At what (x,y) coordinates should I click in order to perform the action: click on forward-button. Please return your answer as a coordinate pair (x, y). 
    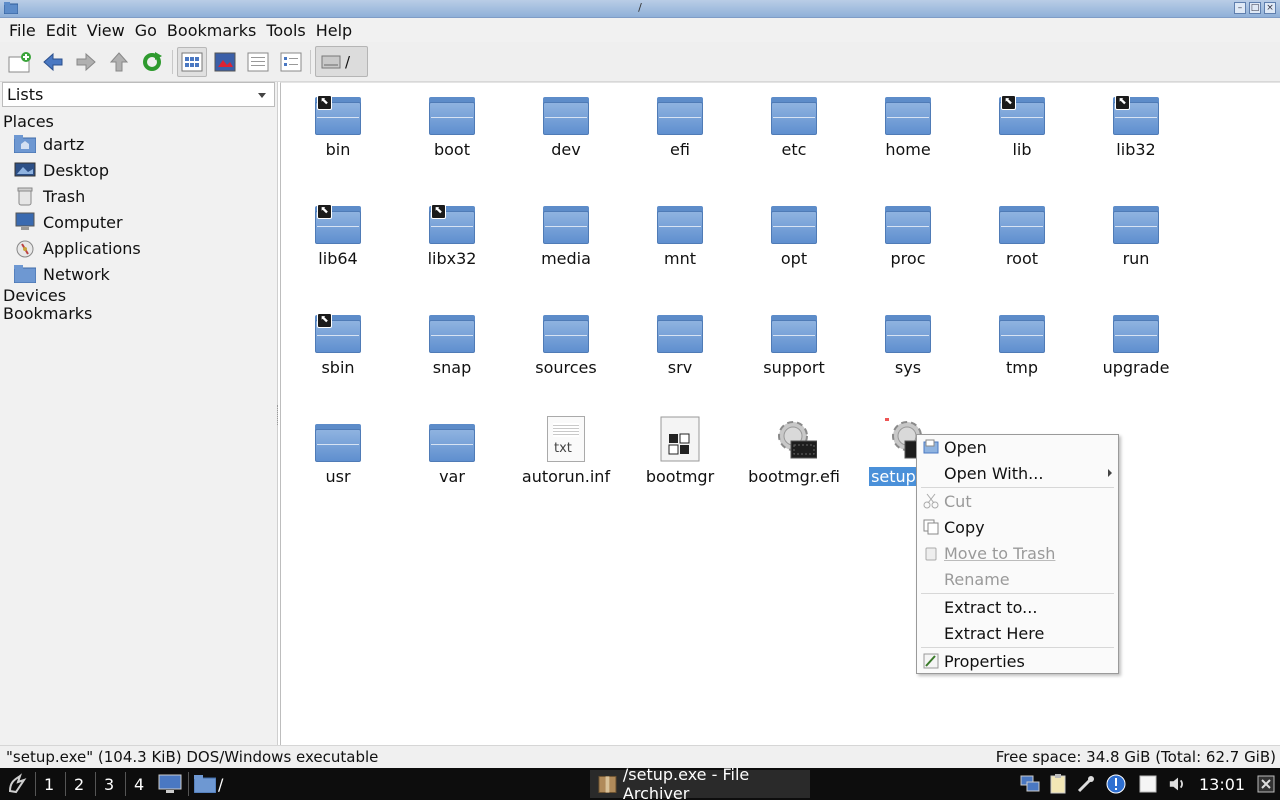
    Looking at the image, I should click on (86, 62).